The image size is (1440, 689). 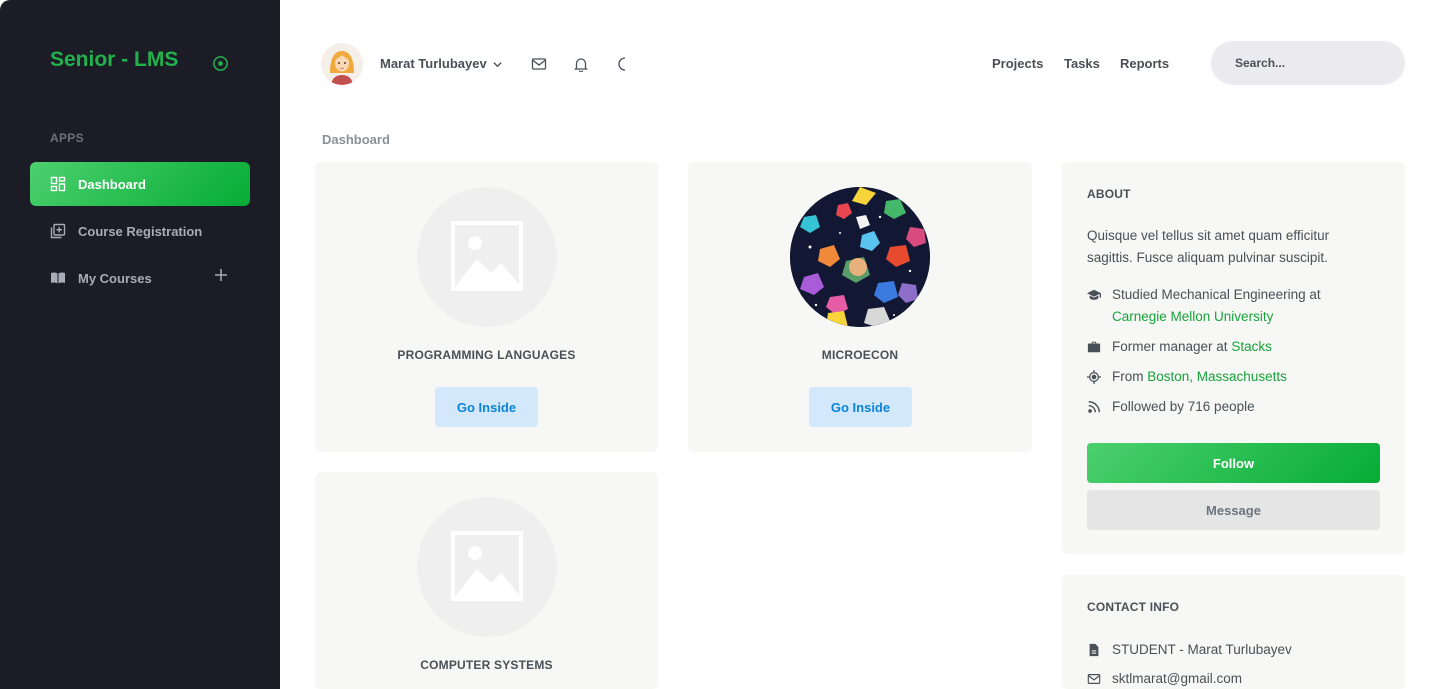 I want to click on nav-link-projects: Projects, so click(x=1017, y=63).